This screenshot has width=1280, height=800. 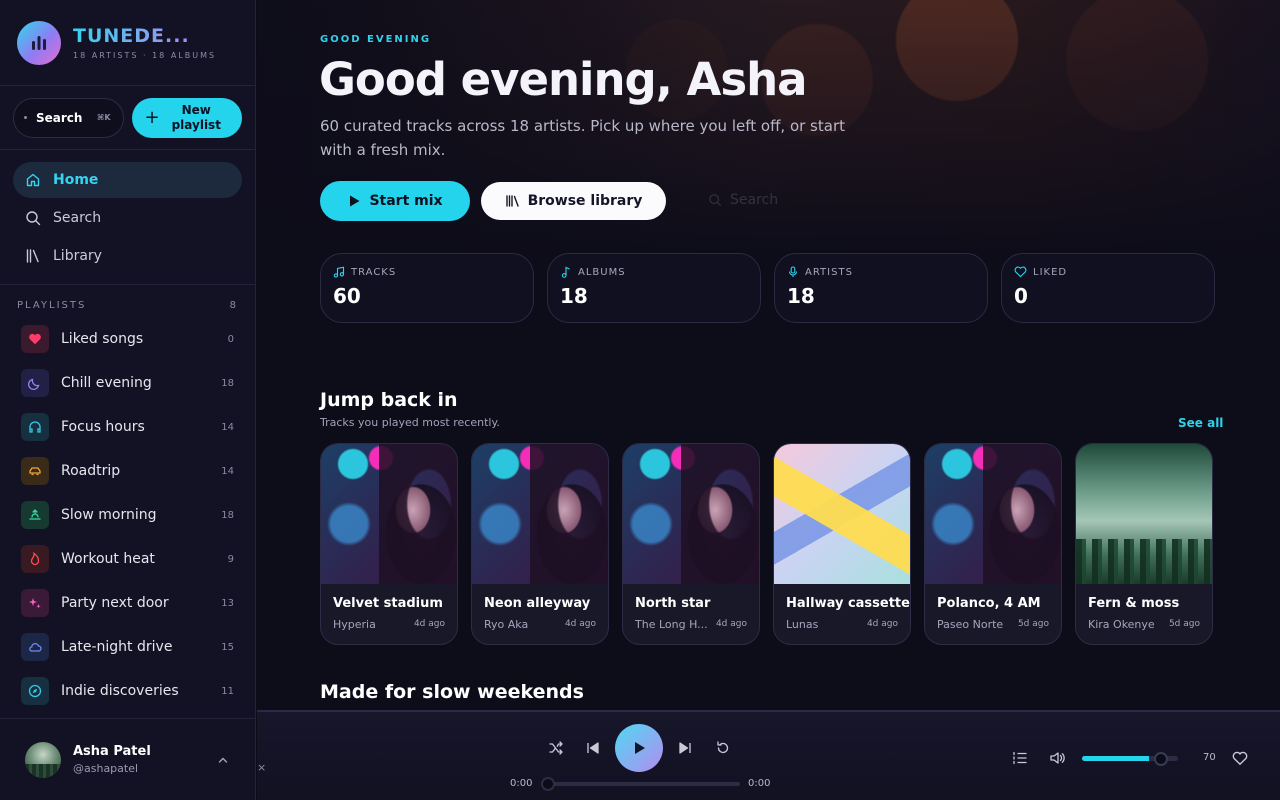 I want to click on playlist-item-workout-heat: Workout heat 9, so click(x=131, y=559).